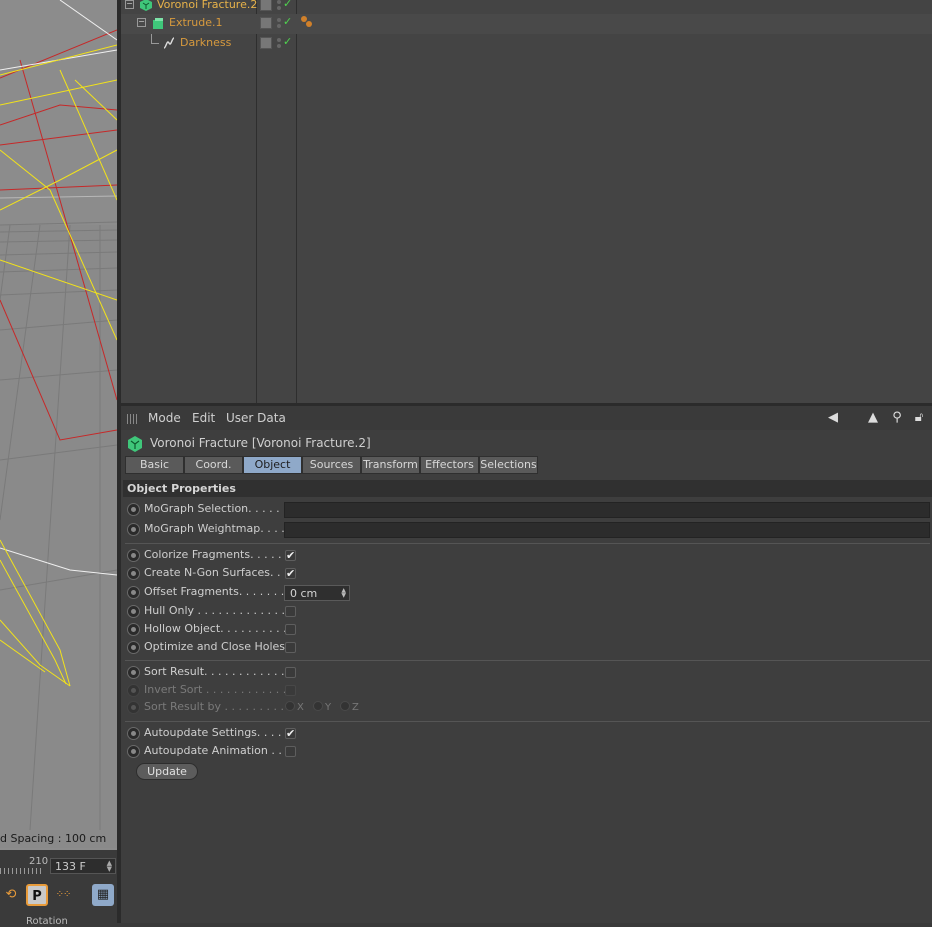 The image size is (932, 927). Describe the element at coordinates (526, 44) in the screenshot. I see `object-row-darkness: Darkness ✓` at that location.